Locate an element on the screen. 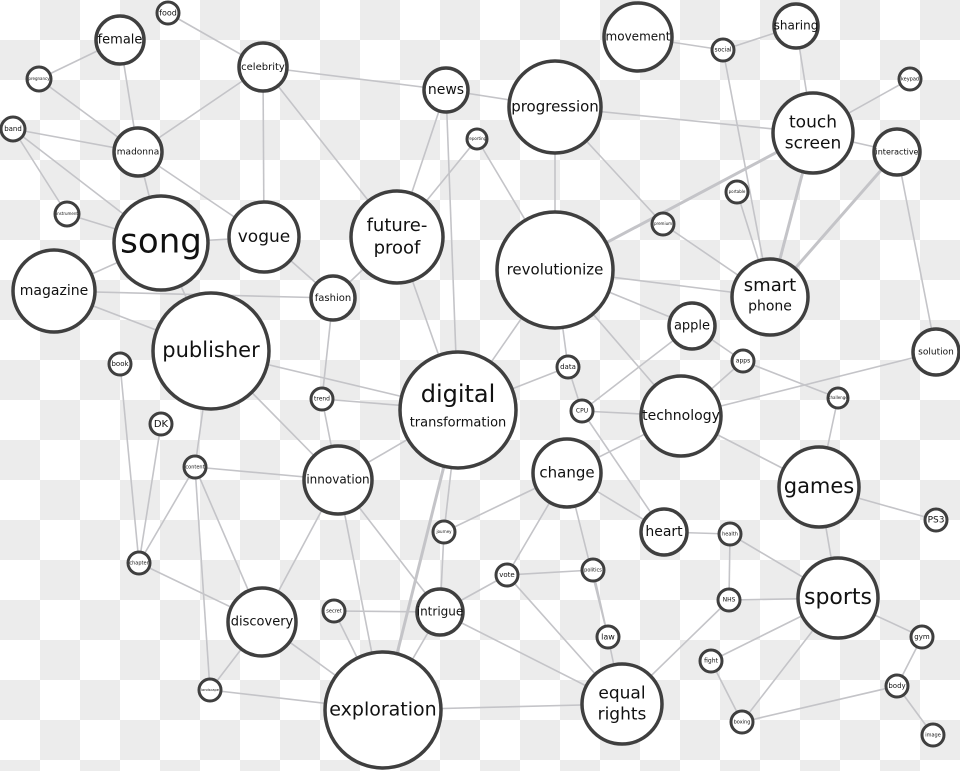  edge-interactive-solution is located at coordinates (916, 252).